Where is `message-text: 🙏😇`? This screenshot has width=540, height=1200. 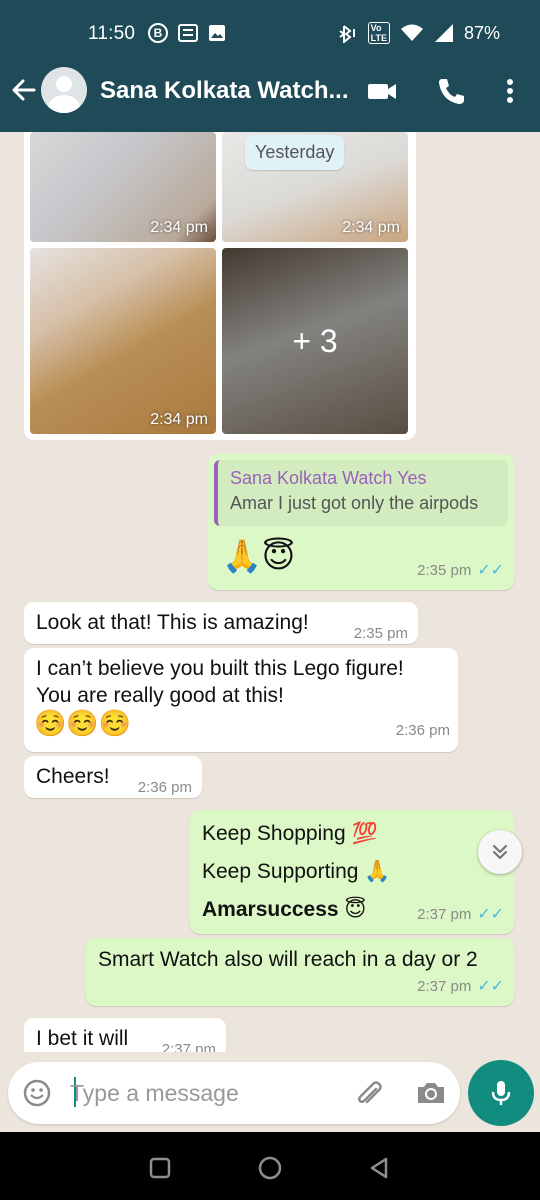
message-text: 🙏😇 is located at coordinates (259, 556).